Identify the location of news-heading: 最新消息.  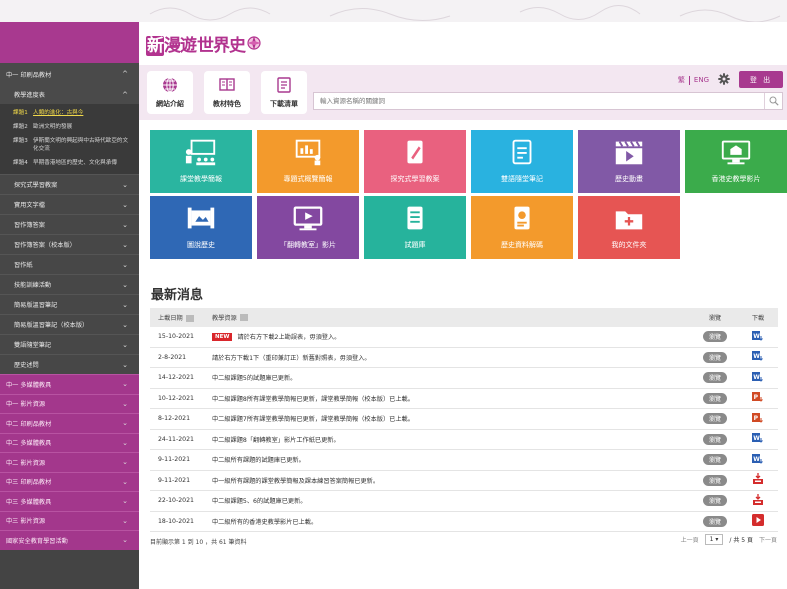
(177, 295).